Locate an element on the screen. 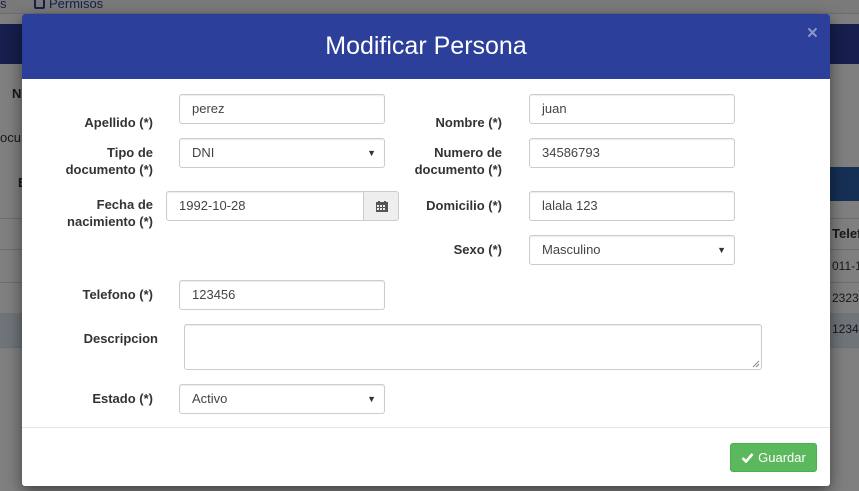 Image resolution: width=859 pixels, height=491 pixels. tipo-documento-value: DNI is located at coordinates (203, 152).